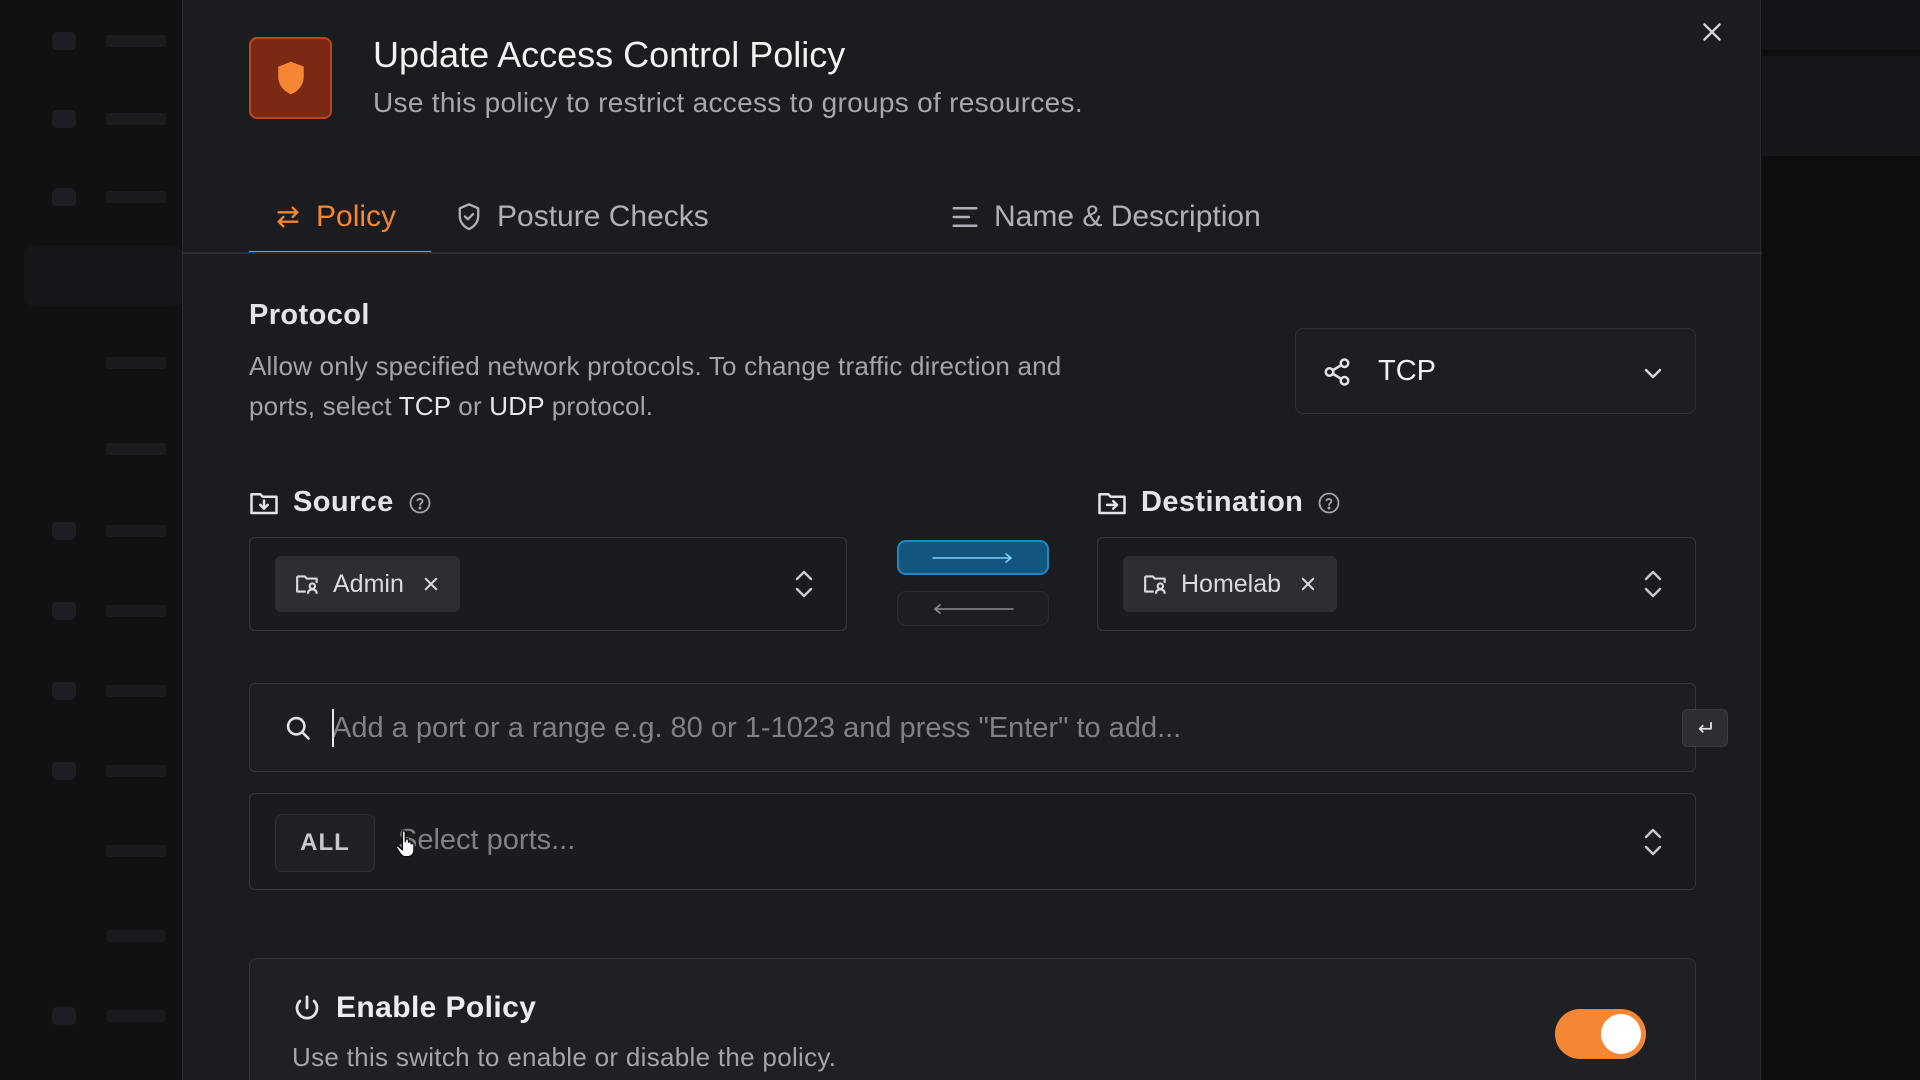 The image size is (1920, 1080). What do you see at coordinates (325, 843) in the screenshot?
I see `all-ports-badge: ALL` at bounding box center [325, 843].